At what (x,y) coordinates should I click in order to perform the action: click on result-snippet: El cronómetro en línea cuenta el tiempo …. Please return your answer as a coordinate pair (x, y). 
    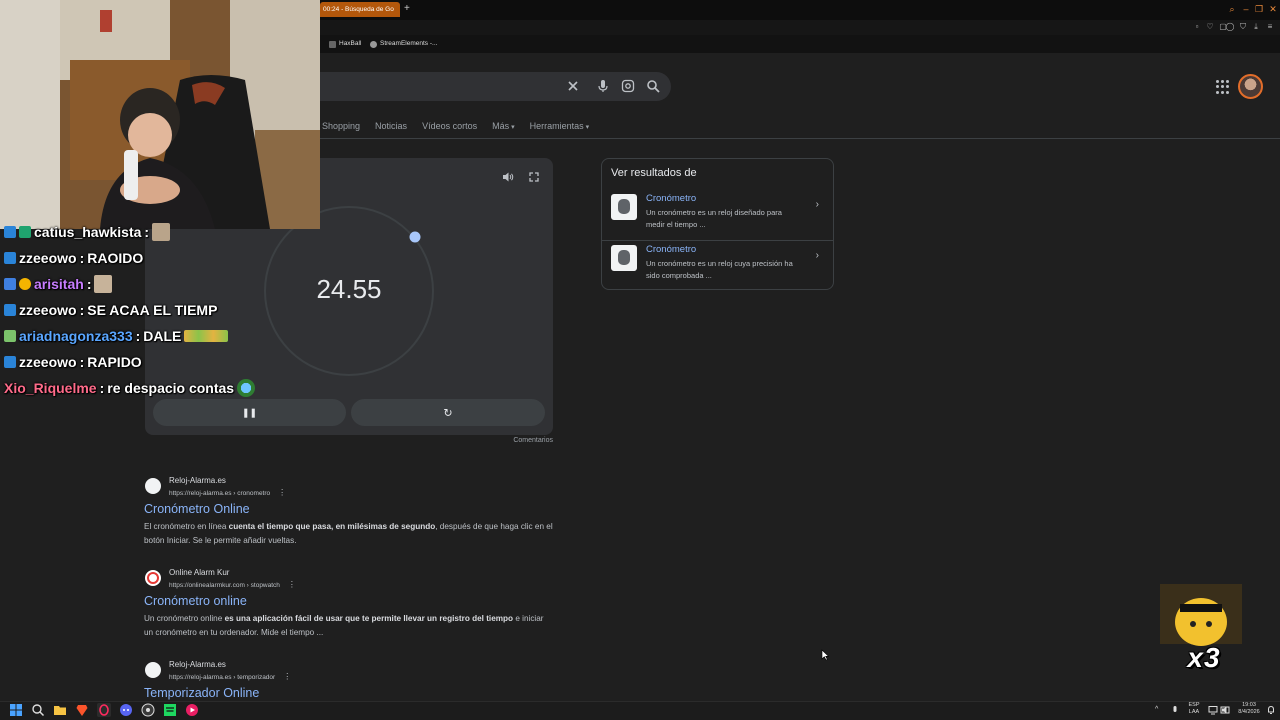
    Looking at the image, I should click on (349, 534).